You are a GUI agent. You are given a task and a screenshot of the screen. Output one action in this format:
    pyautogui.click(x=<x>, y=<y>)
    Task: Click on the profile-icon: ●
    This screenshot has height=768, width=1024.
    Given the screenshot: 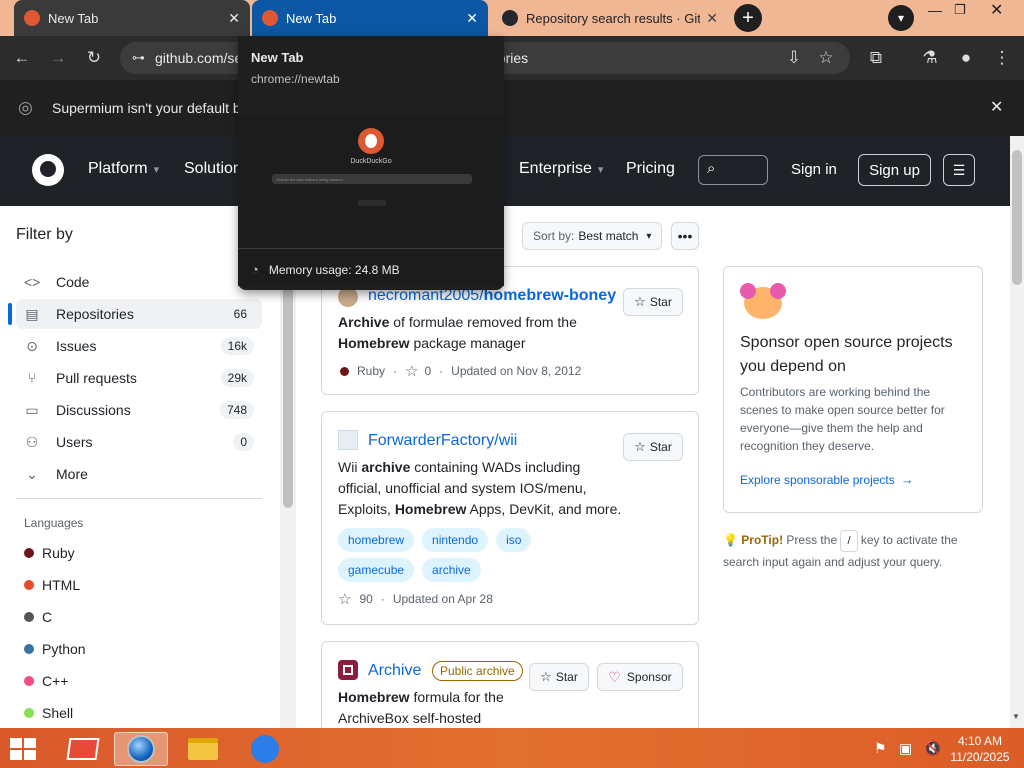 What is the action you would take?
    pyautogui.click(x=966, y=58)
    